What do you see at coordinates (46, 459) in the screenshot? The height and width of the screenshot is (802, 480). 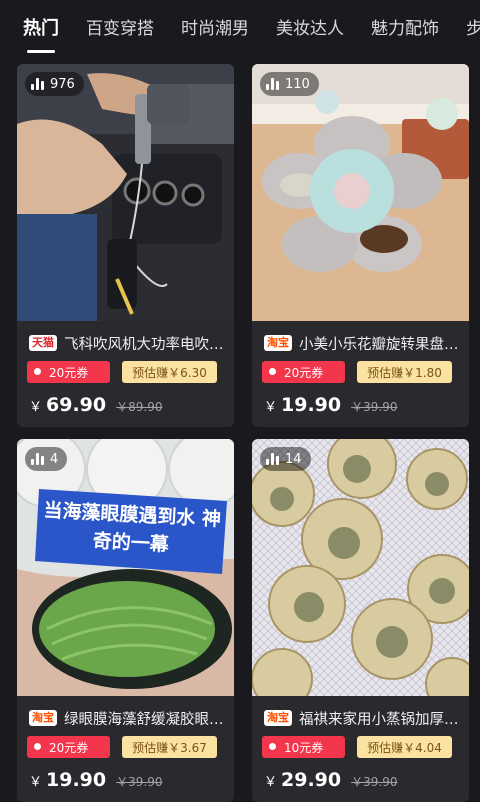 I see `view-count-badge: 4` at bounding box center [46, 459].